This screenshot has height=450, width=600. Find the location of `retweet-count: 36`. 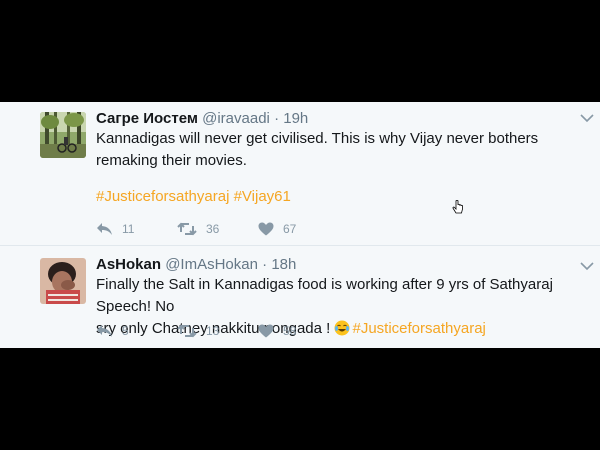

retweet-count: 36 is located at coordinates (213, 229).